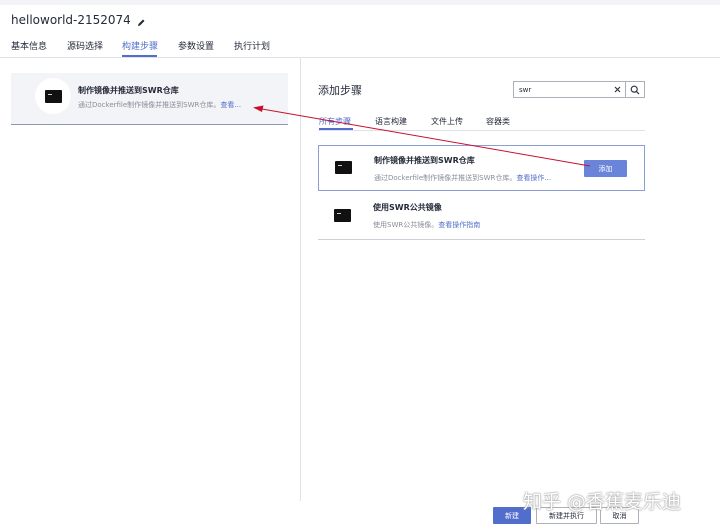 The image size is (720, 531). Describe the element at coordinates (635, 89) in the screenshot. I see `search-icon` at that location.